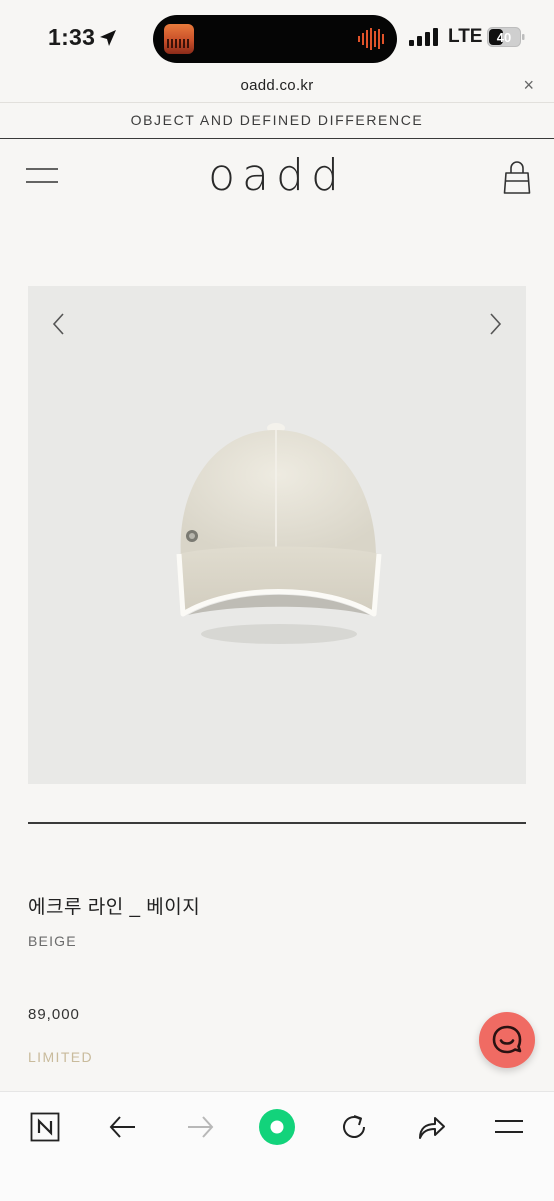 Image resolution: width=554 pixels, height=1201 pixels. Describe the element at coordinates (517, 177) in the screenshot. I see `shopping-bag-icon` at that location.